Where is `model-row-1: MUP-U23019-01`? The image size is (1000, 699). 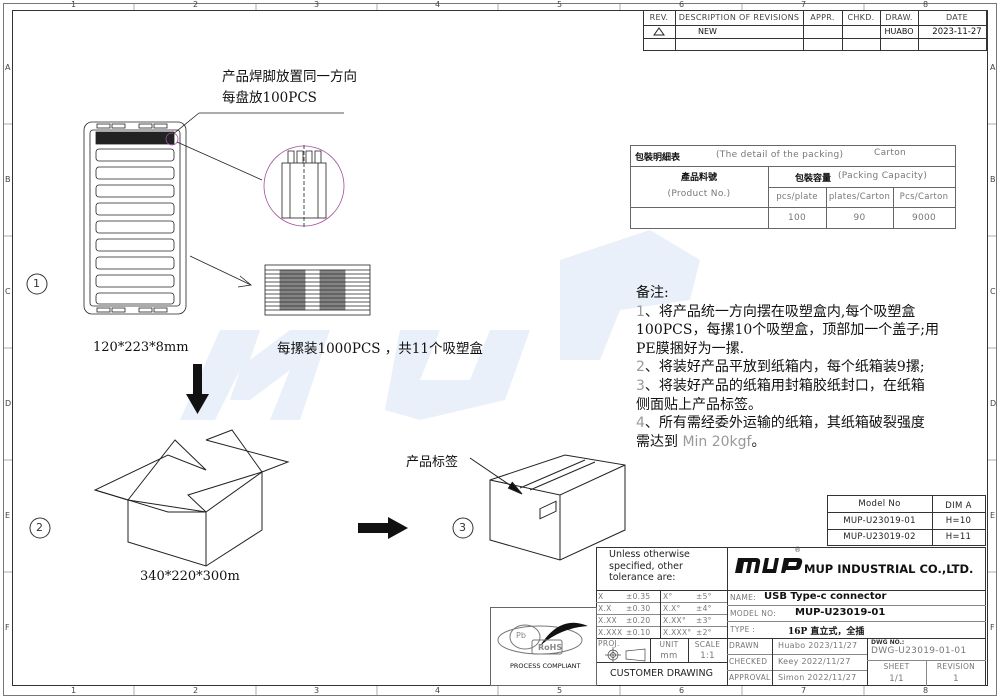 model-row-1: MUP-U23019-01 is located at coordinates (879, 520).